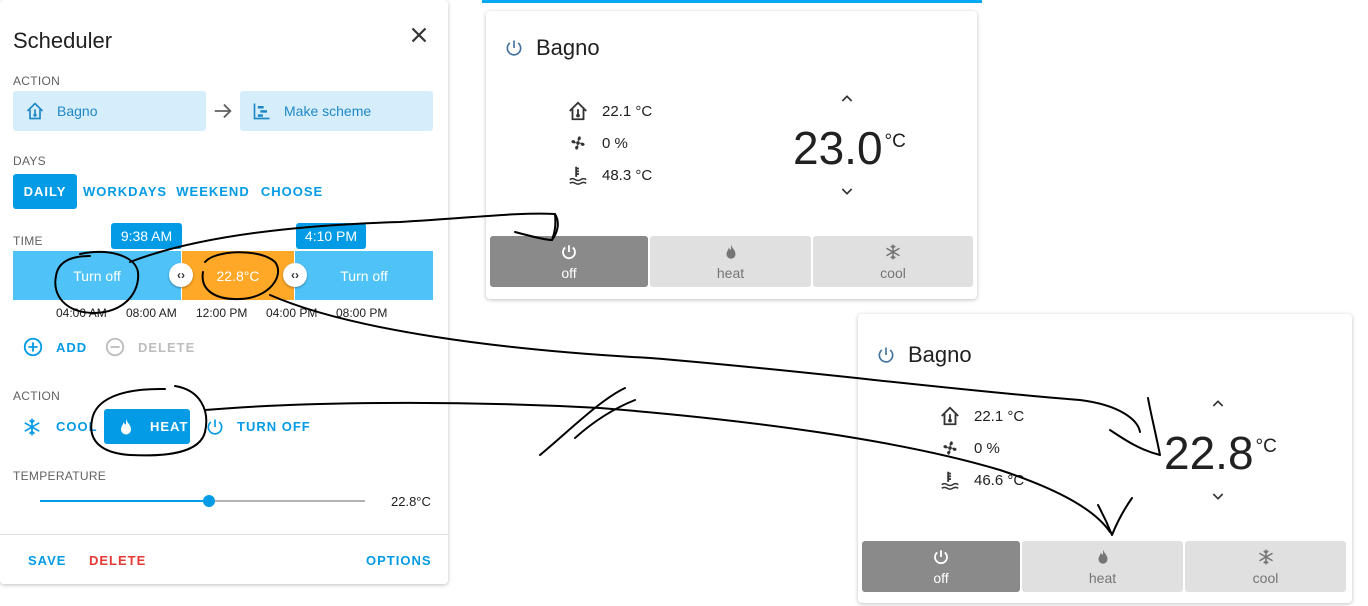 The height and width of the screenshot is (606, 1368). I want to click on hvac-cool-label: cool, so click(893, 272).